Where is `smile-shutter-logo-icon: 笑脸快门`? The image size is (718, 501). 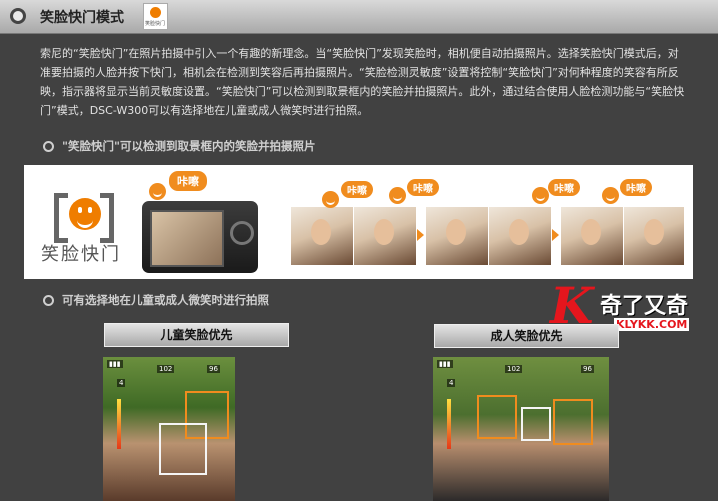 smile-shutter-logo-icon: 笑脸快门 is located at coordinates (155, 16).